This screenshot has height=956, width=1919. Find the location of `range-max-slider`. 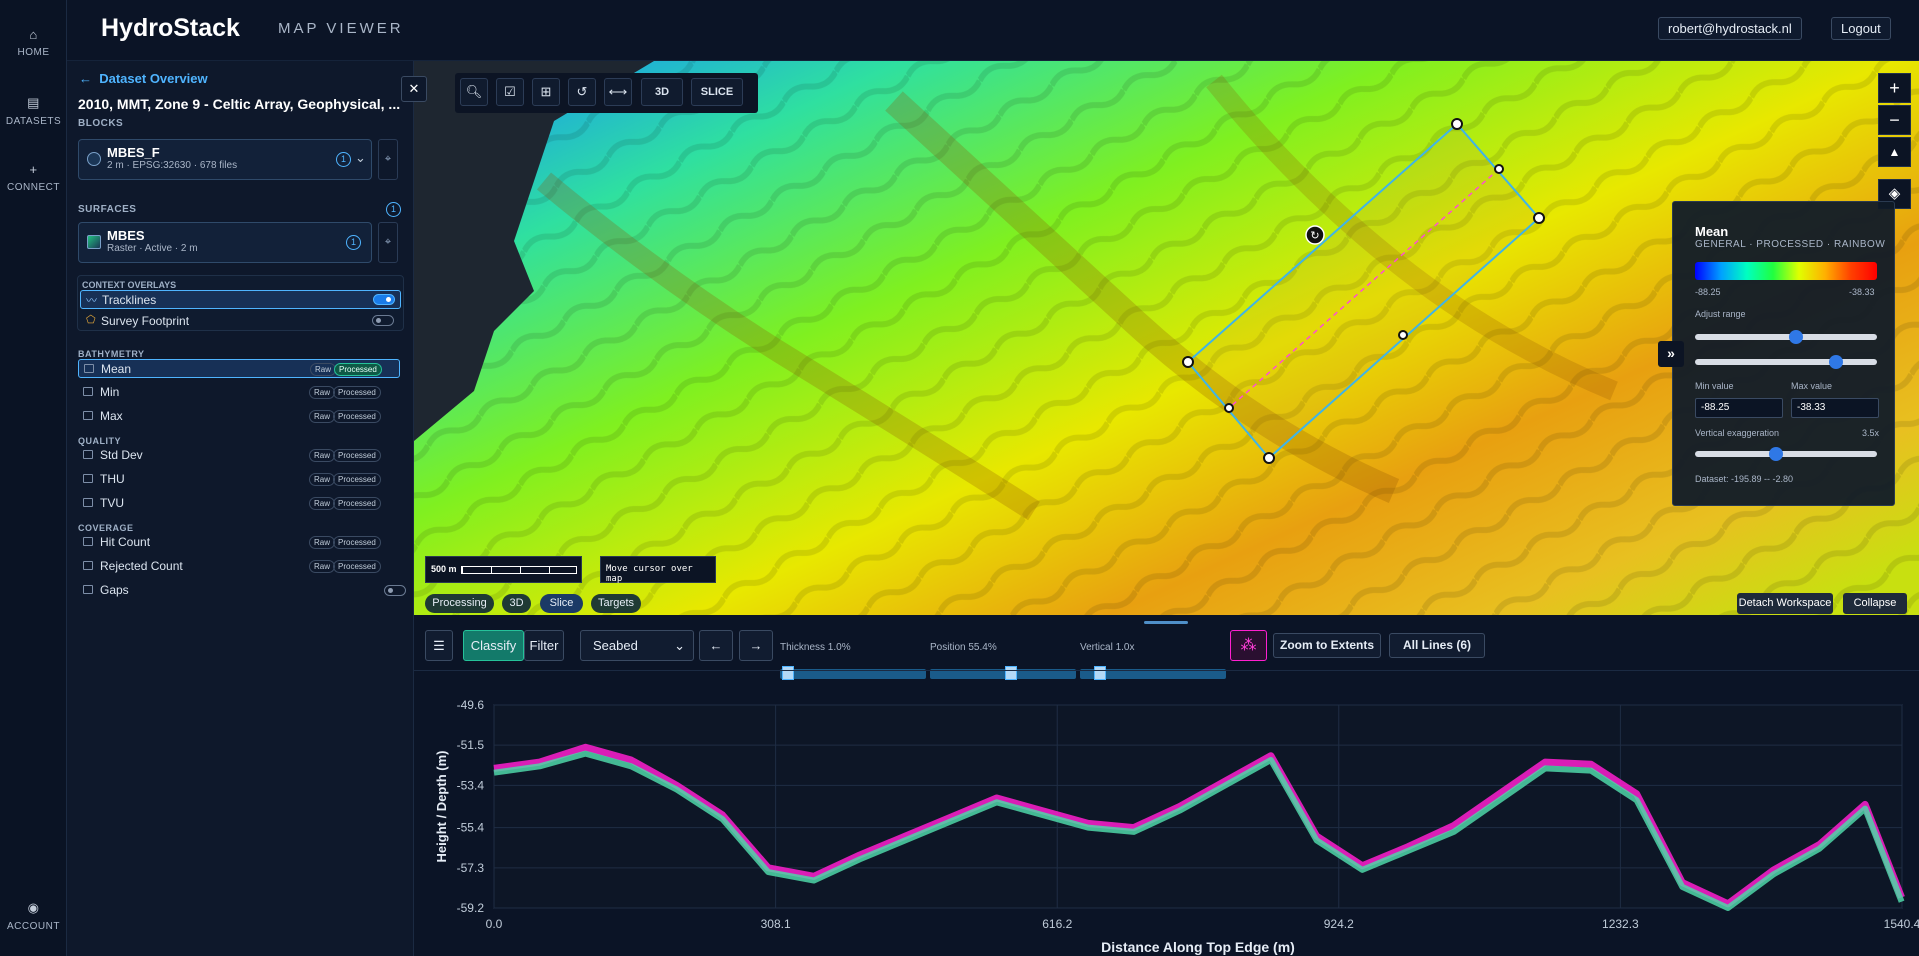

range-max-slider is located at coordinates (1786, 362).